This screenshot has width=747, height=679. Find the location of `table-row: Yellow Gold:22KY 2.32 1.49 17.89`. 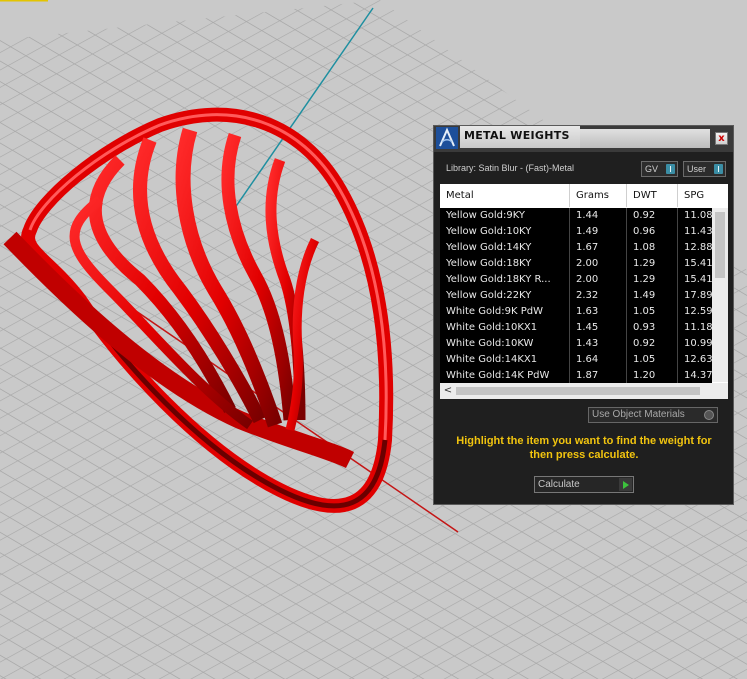

table-row: Yellow Gold:22KY 2.32 1.49 17.89 is located at coordinates (576, 296).